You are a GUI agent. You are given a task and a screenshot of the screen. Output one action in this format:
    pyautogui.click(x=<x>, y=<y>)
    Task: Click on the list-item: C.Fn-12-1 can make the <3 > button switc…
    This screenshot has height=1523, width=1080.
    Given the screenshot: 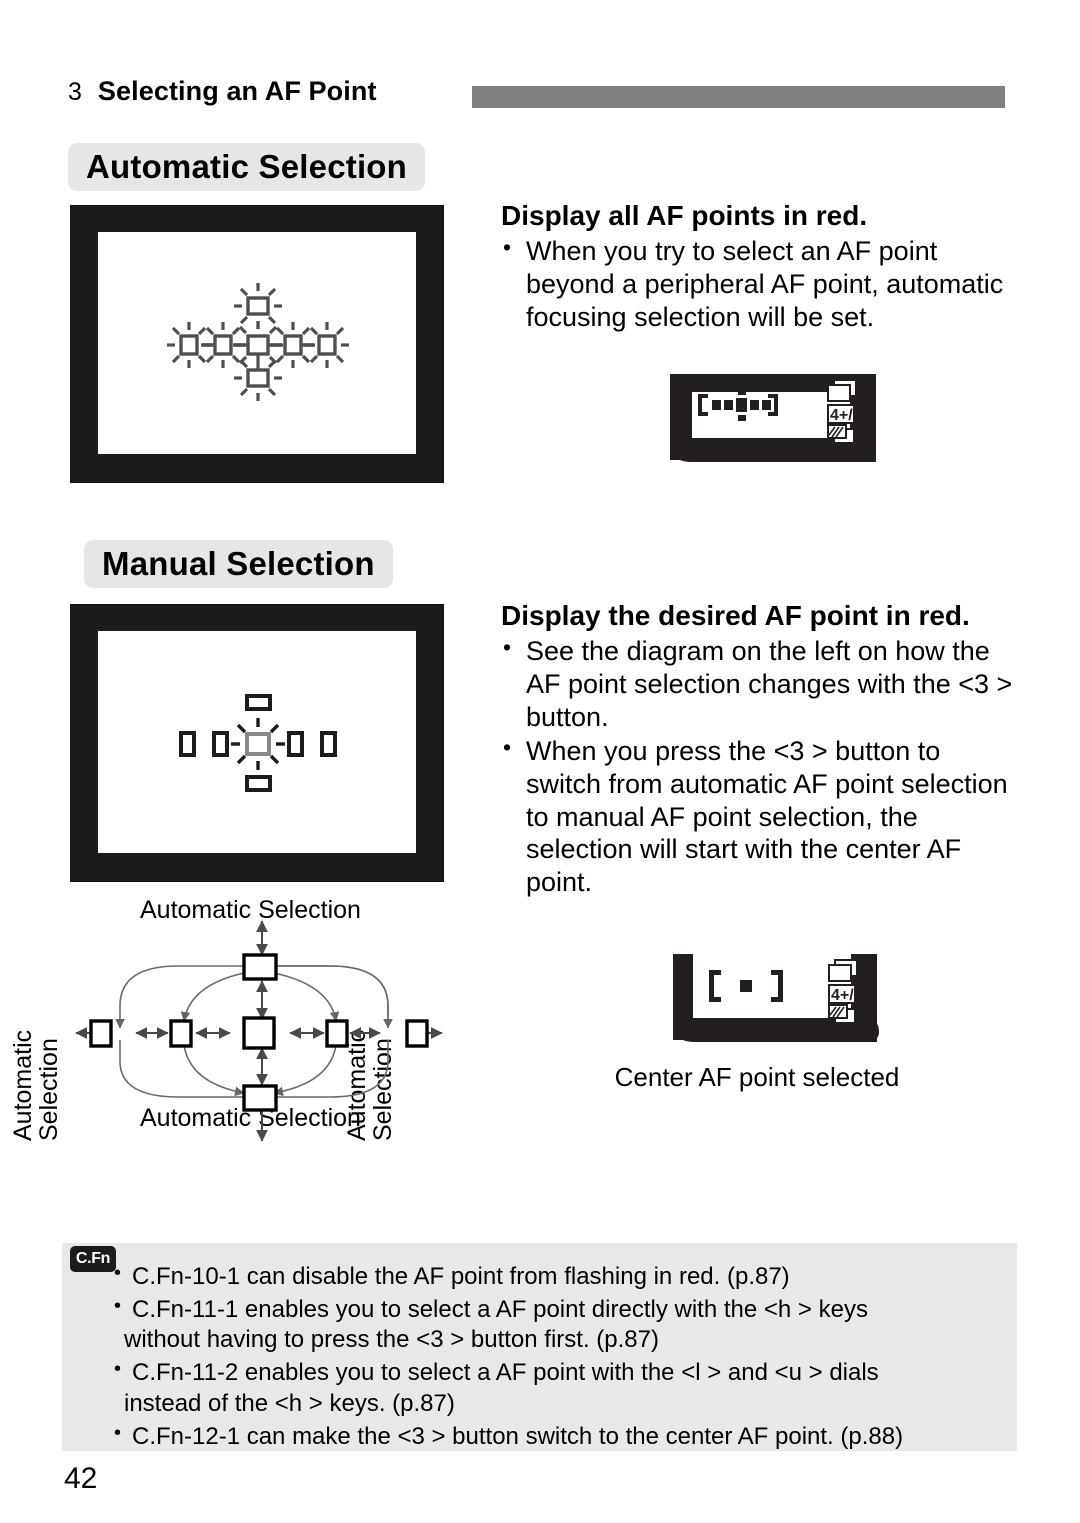 What is the action you would take?
    pyautogui.click(x=557, y=1437)
    